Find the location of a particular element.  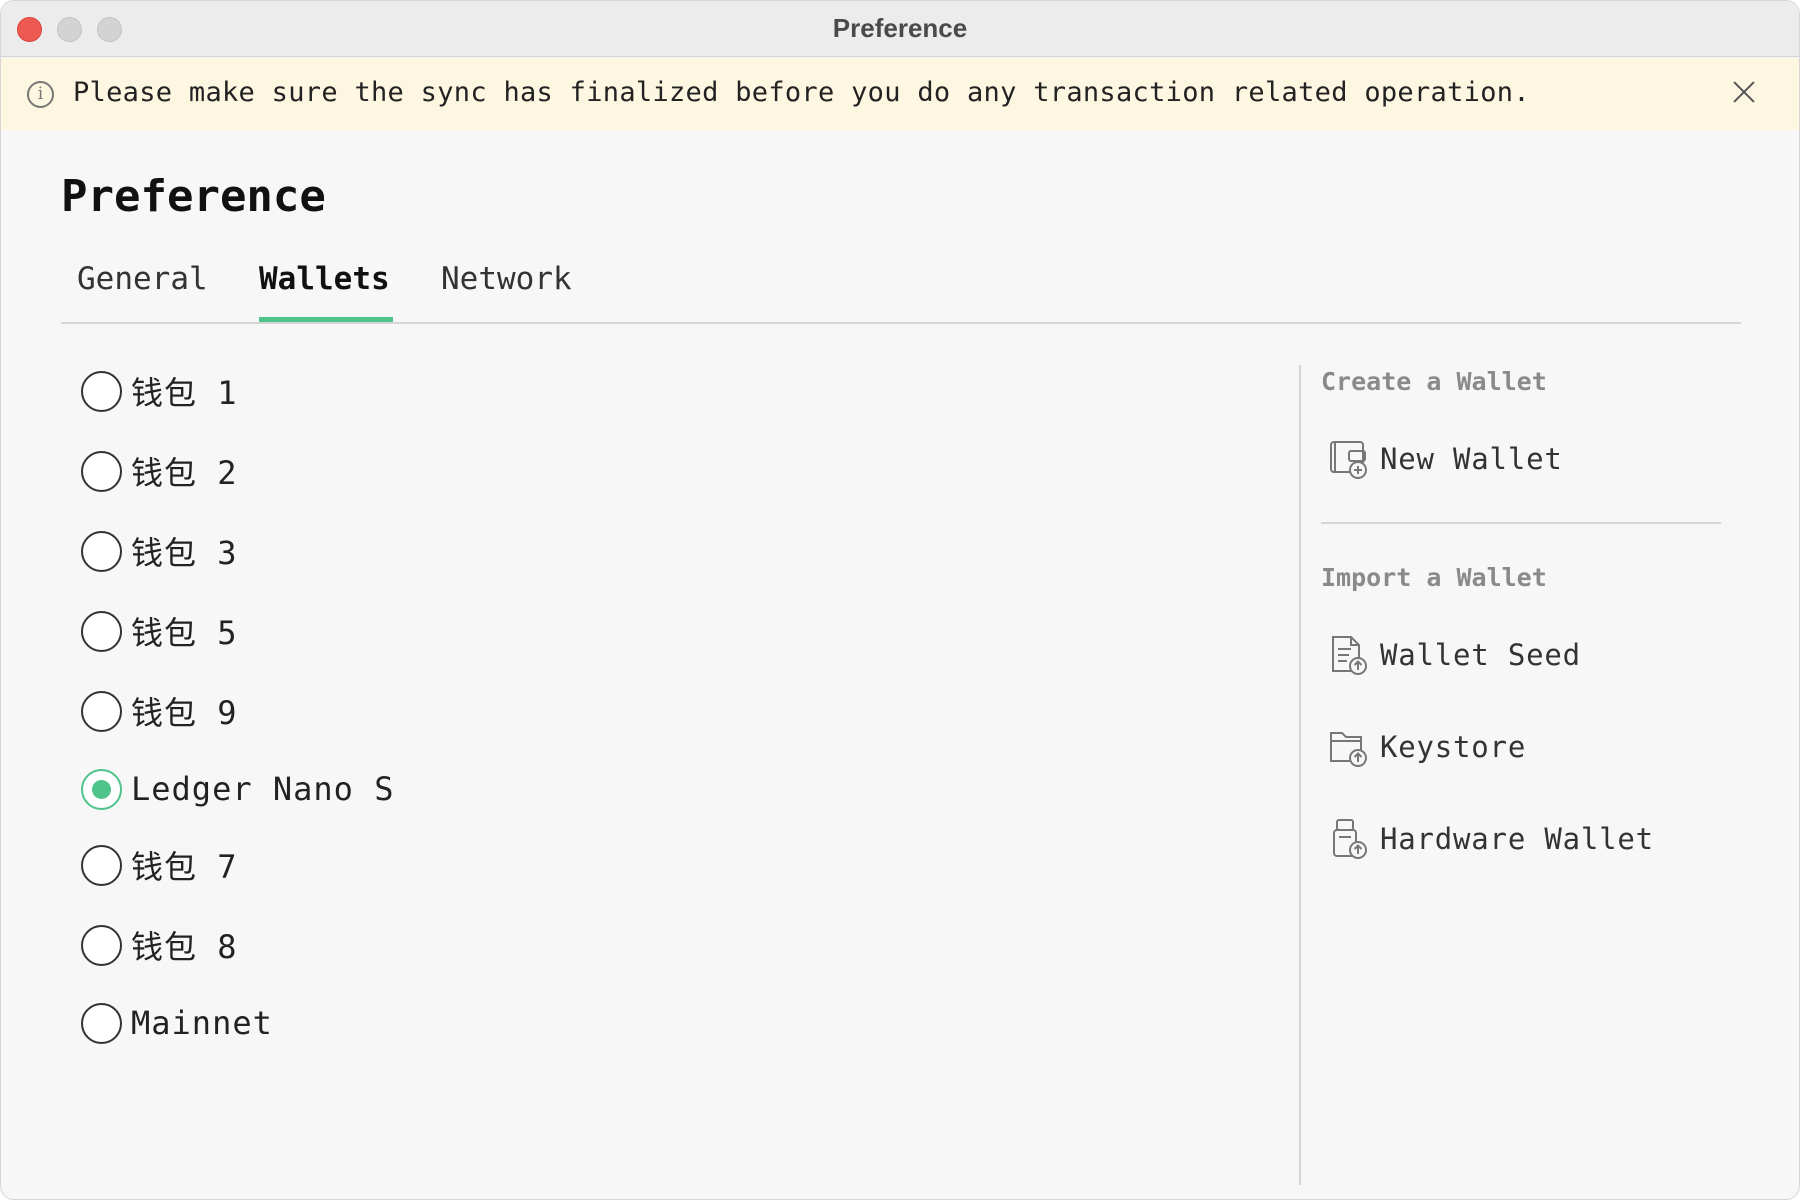

hardware-wallet-icon is located at coordinates (1350, 839).